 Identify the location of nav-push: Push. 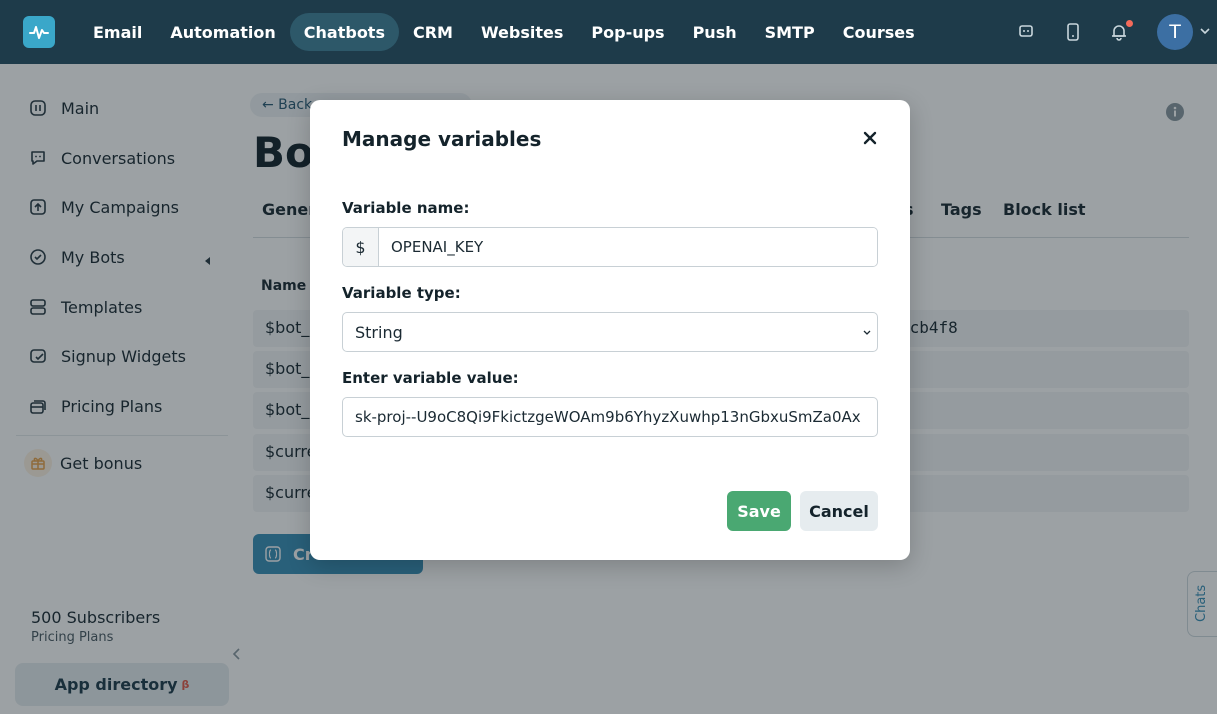
(715, 32).